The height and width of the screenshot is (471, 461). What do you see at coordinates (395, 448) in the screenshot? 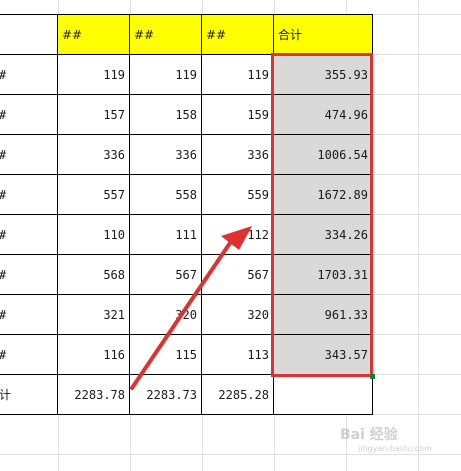
I see `watermark-url: jingyan.baidu.com` at bounding box center [395, 448].